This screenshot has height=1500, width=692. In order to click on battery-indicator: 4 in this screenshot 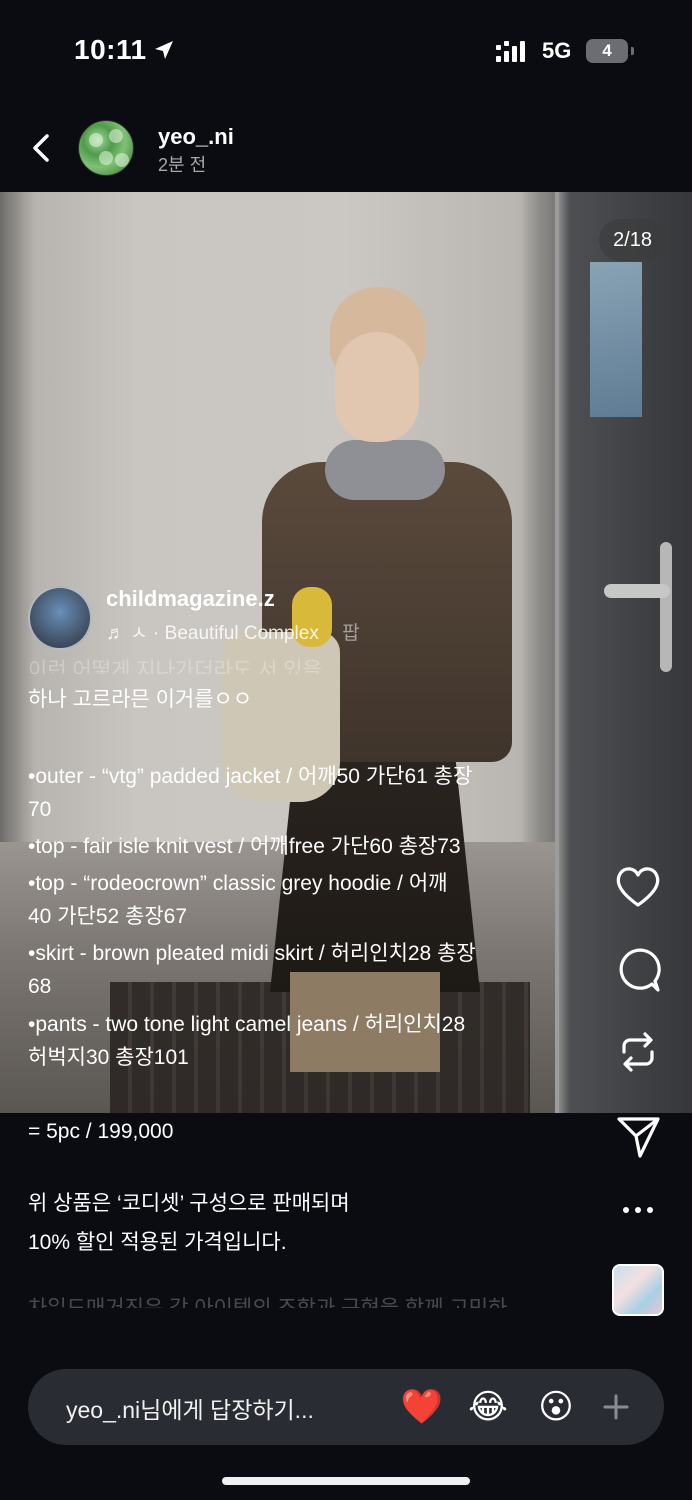, I will do `click(607, 51)`.